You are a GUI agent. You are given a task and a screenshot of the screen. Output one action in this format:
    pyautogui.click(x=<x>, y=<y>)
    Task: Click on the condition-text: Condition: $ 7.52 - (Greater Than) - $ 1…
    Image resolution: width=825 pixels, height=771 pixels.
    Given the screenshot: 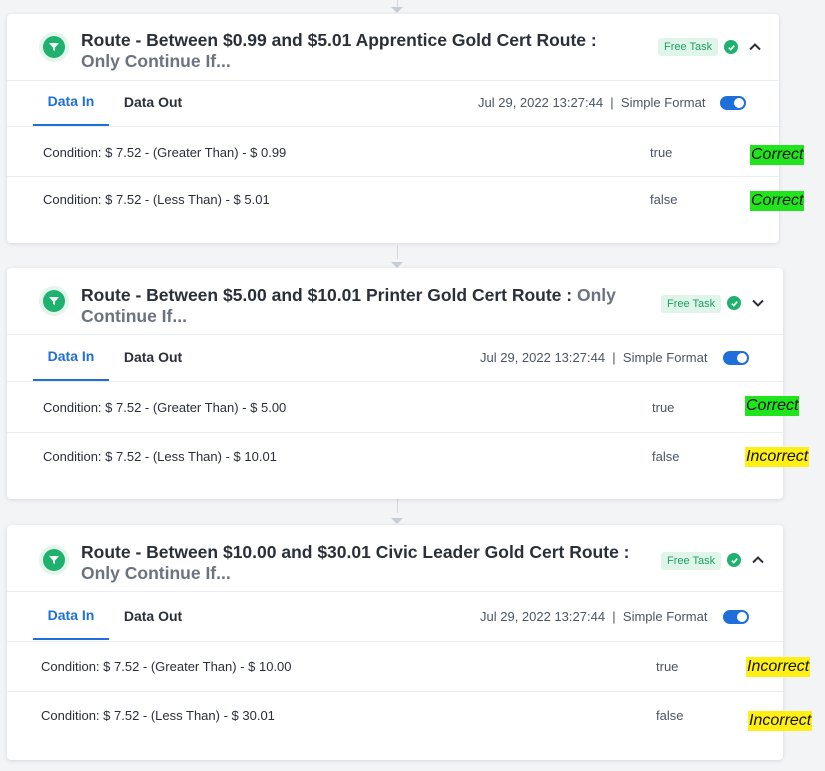 What is the action you would take?
    pyautogui.click(x=166, y=666)
    